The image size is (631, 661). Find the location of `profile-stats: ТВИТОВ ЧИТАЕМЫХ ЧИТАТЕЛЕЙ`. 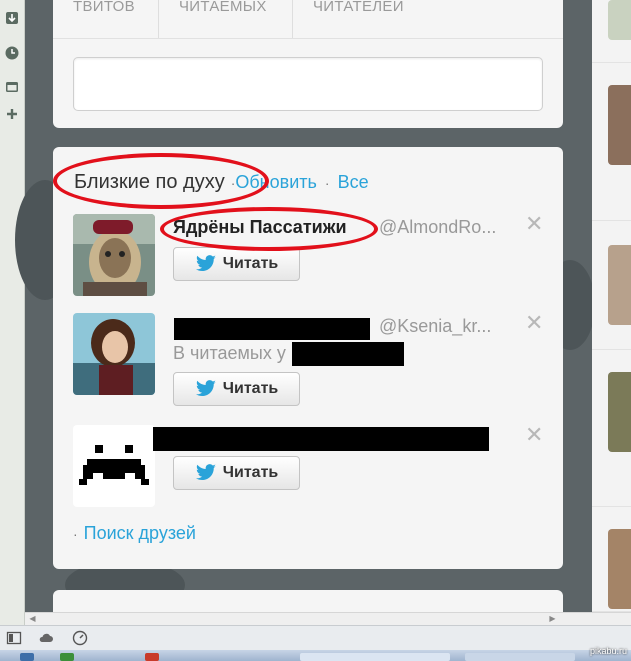

profile-stats: ТВИТОВ ЧИТАЕМЫХ ЧИТАТЕЛЕЙ is located at coordinates (308, 19).